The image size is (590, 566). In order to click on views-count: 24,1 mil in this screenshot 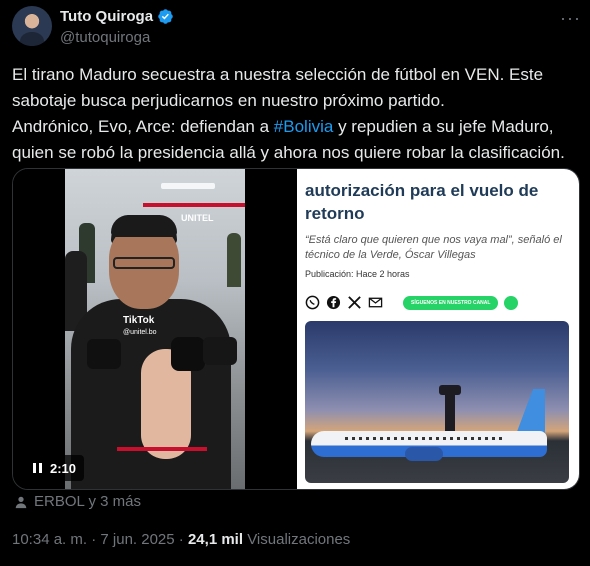, I will do `click(215, 539)`.